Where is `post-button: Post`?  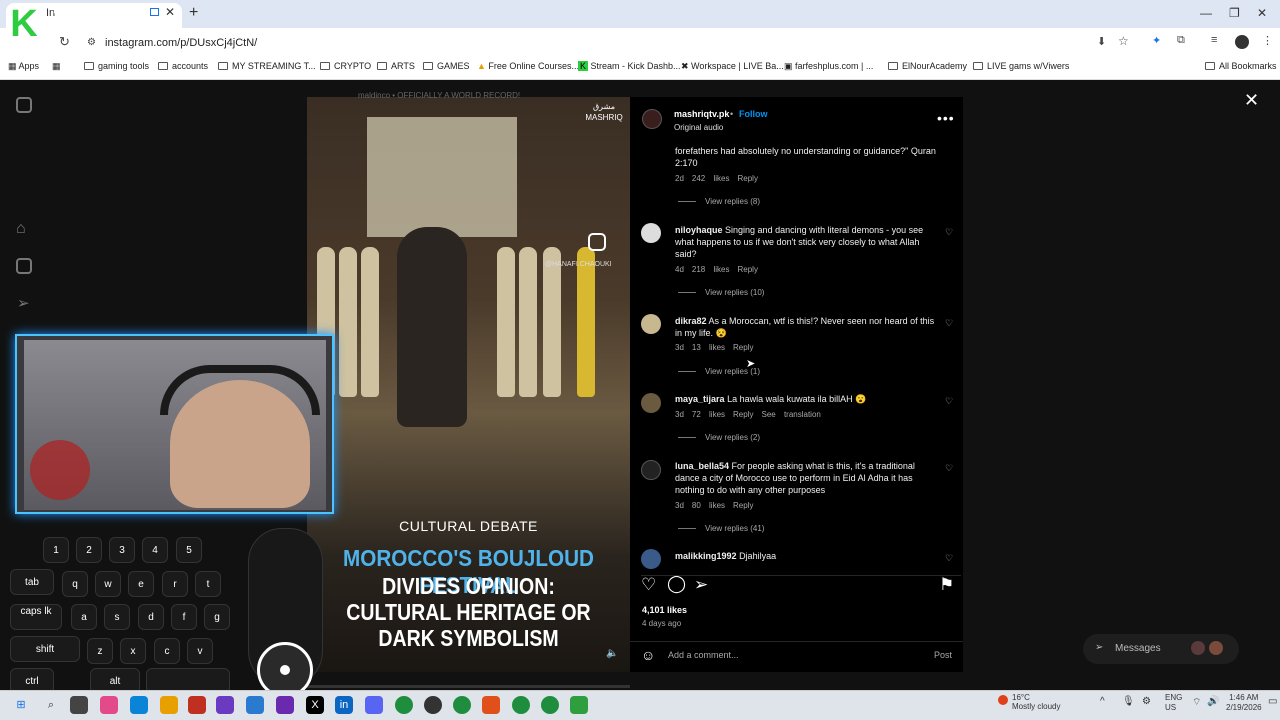
post-button: Post is located at coordinates (943, 655).